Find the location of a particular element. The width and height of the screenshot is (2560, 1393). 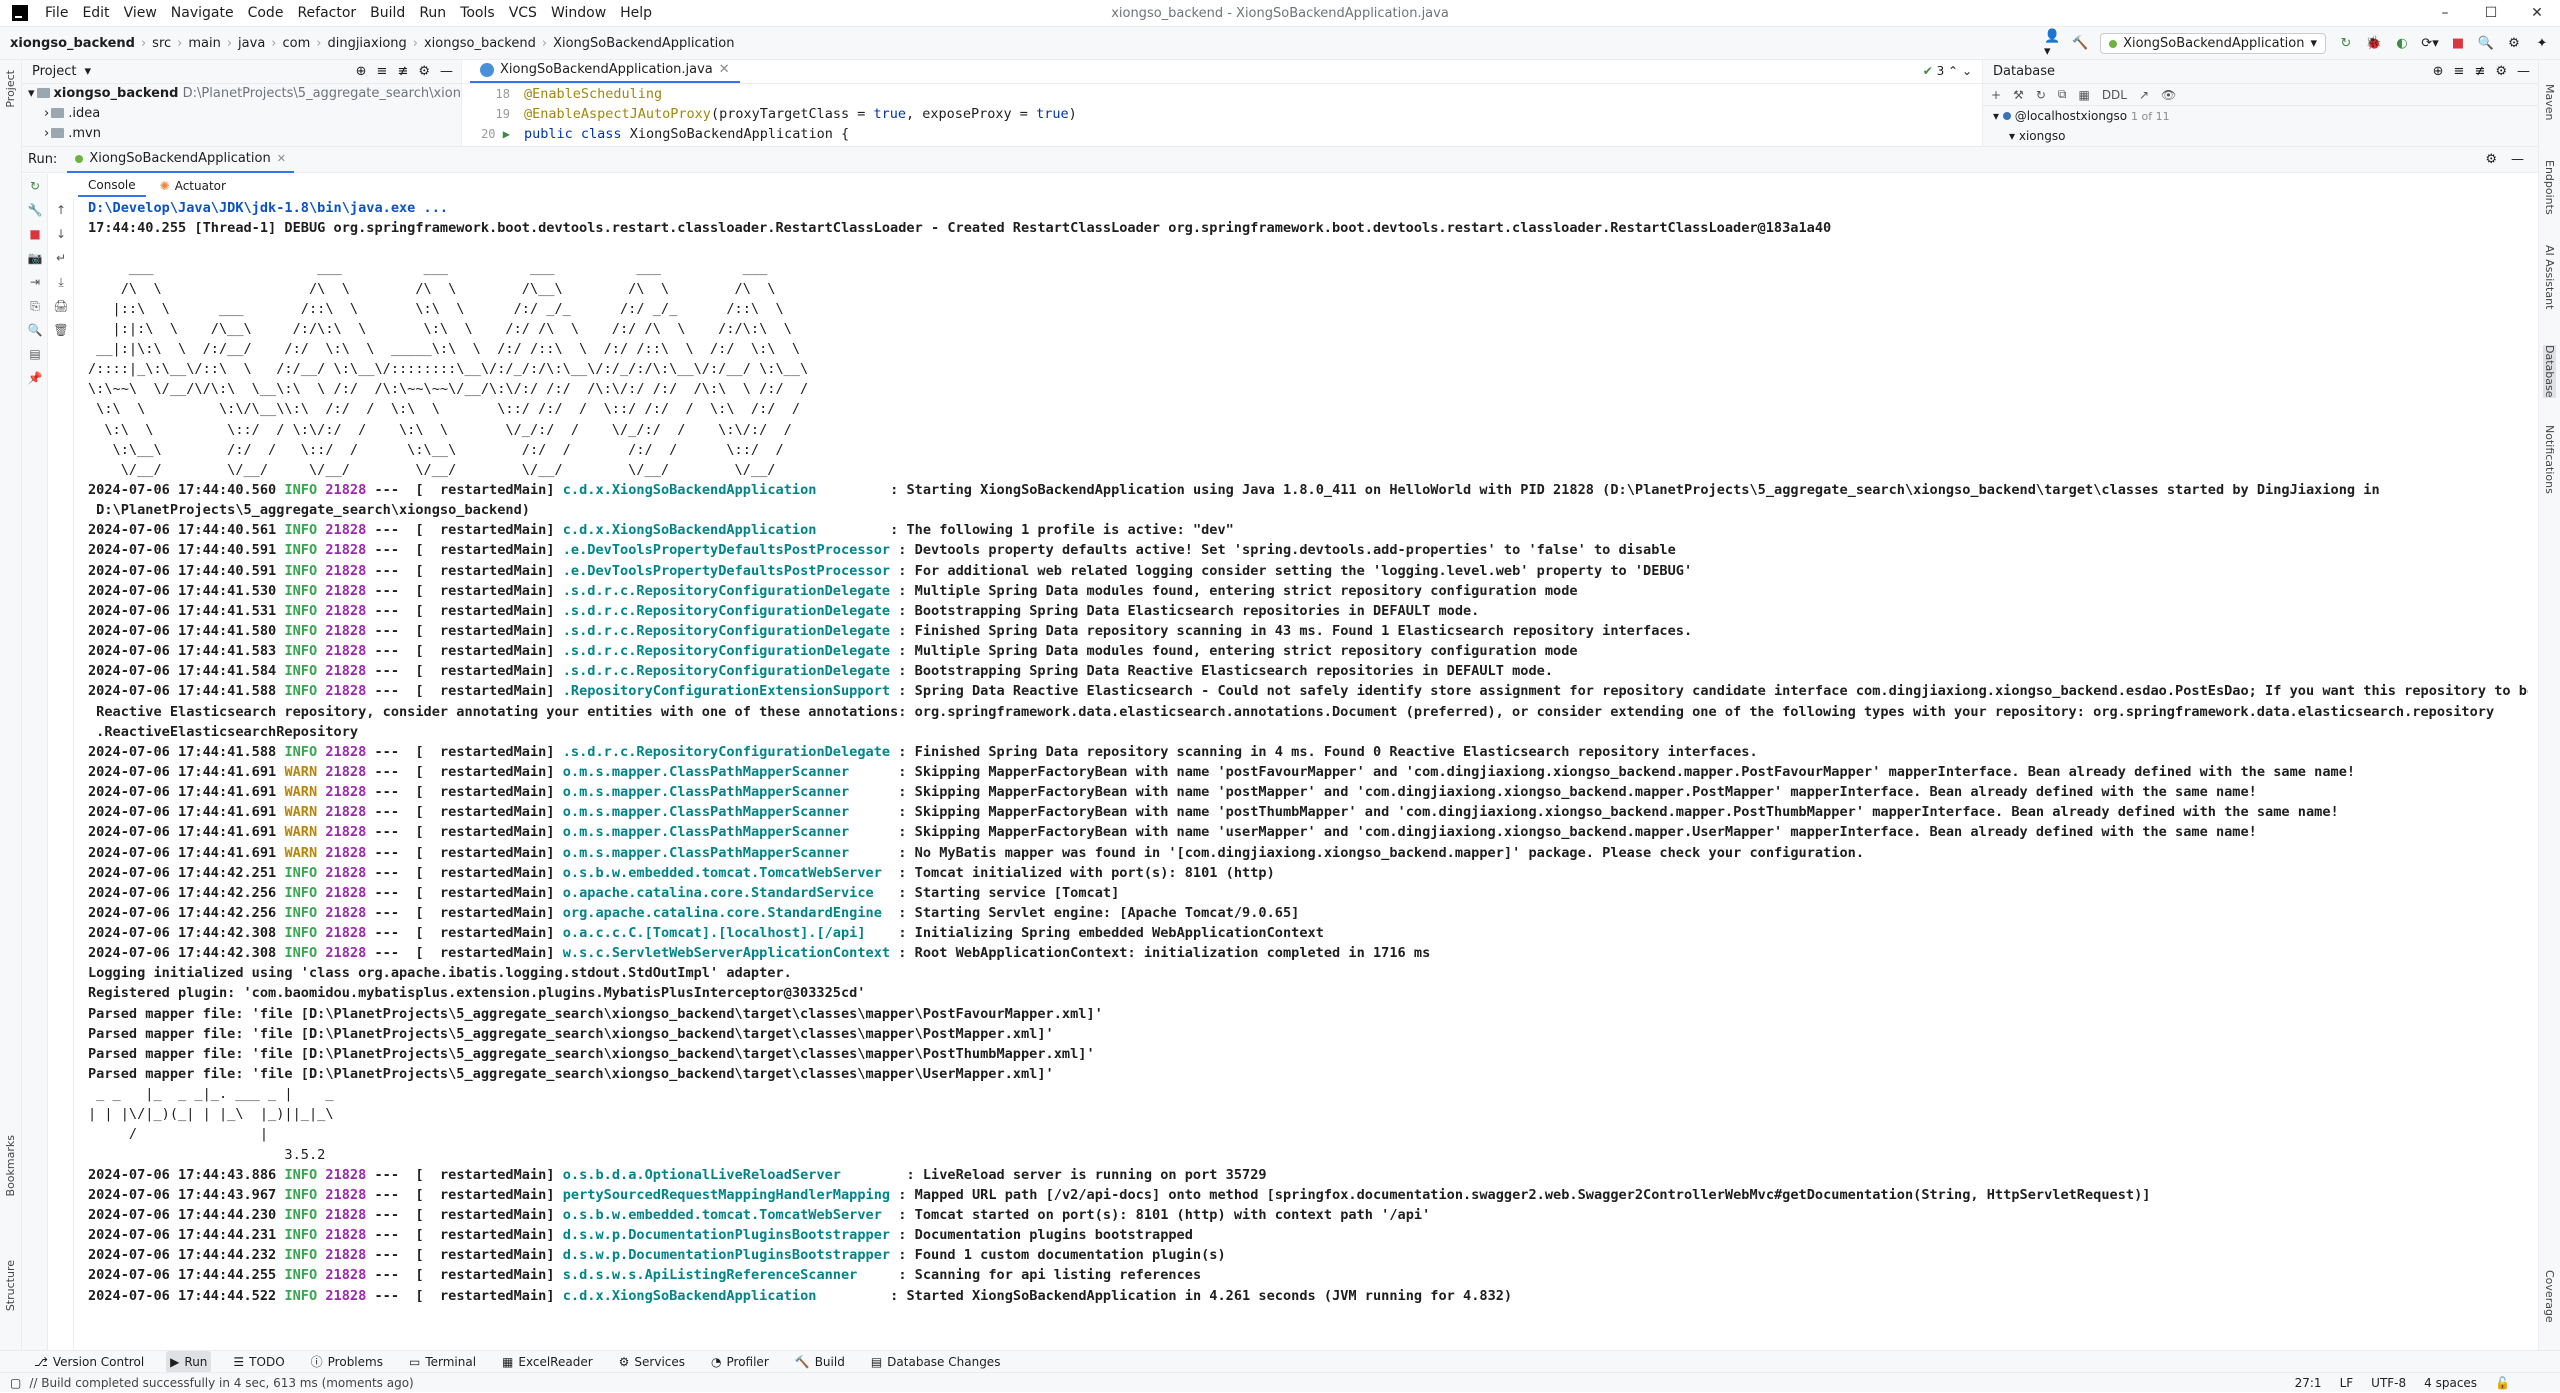

stop-icon: ■ is located at coordinates (35, 234).